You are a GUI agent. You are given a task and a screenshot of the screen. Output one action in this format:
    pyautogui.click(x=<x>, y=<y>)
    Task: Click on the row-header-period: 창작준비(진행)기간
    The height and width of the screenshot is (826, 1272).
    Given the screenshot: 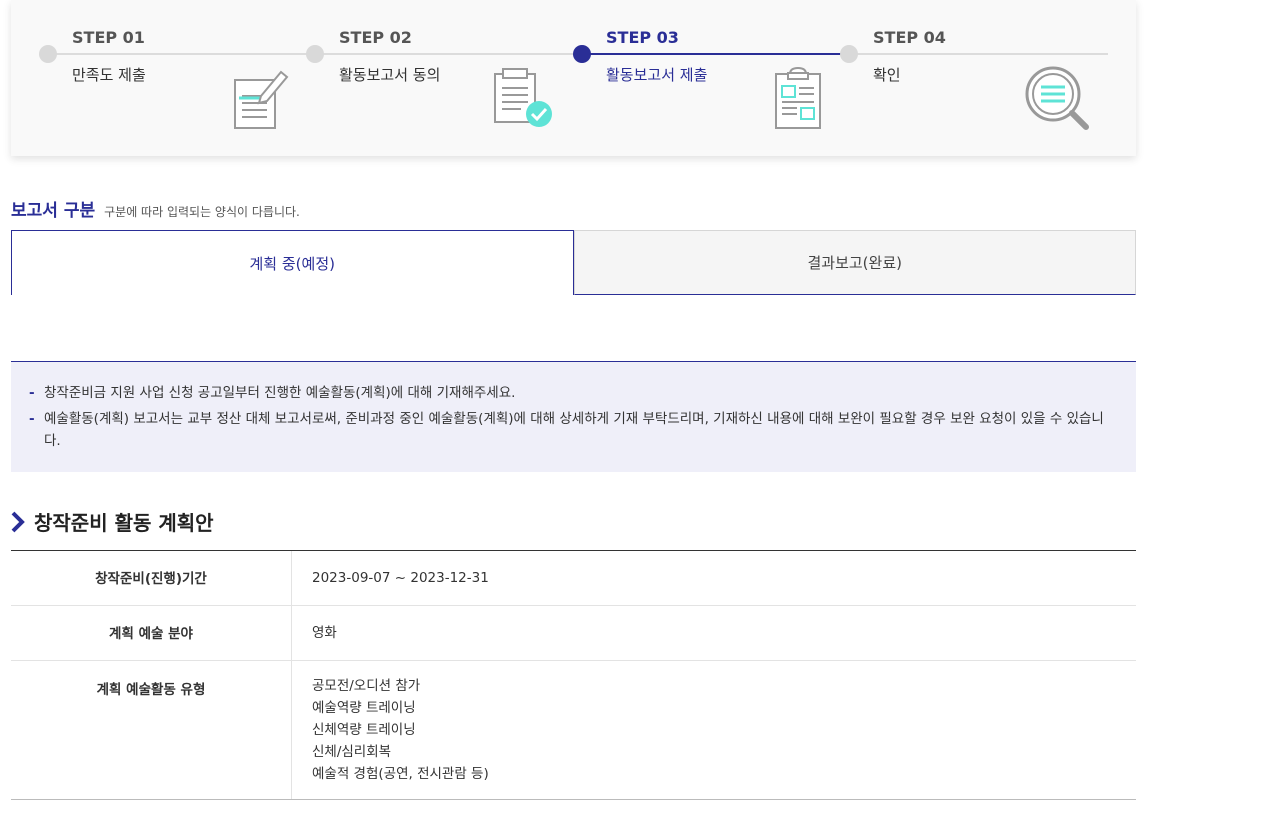 What is the action you would take?
    pyautogui.click(x=151, y=578)
    